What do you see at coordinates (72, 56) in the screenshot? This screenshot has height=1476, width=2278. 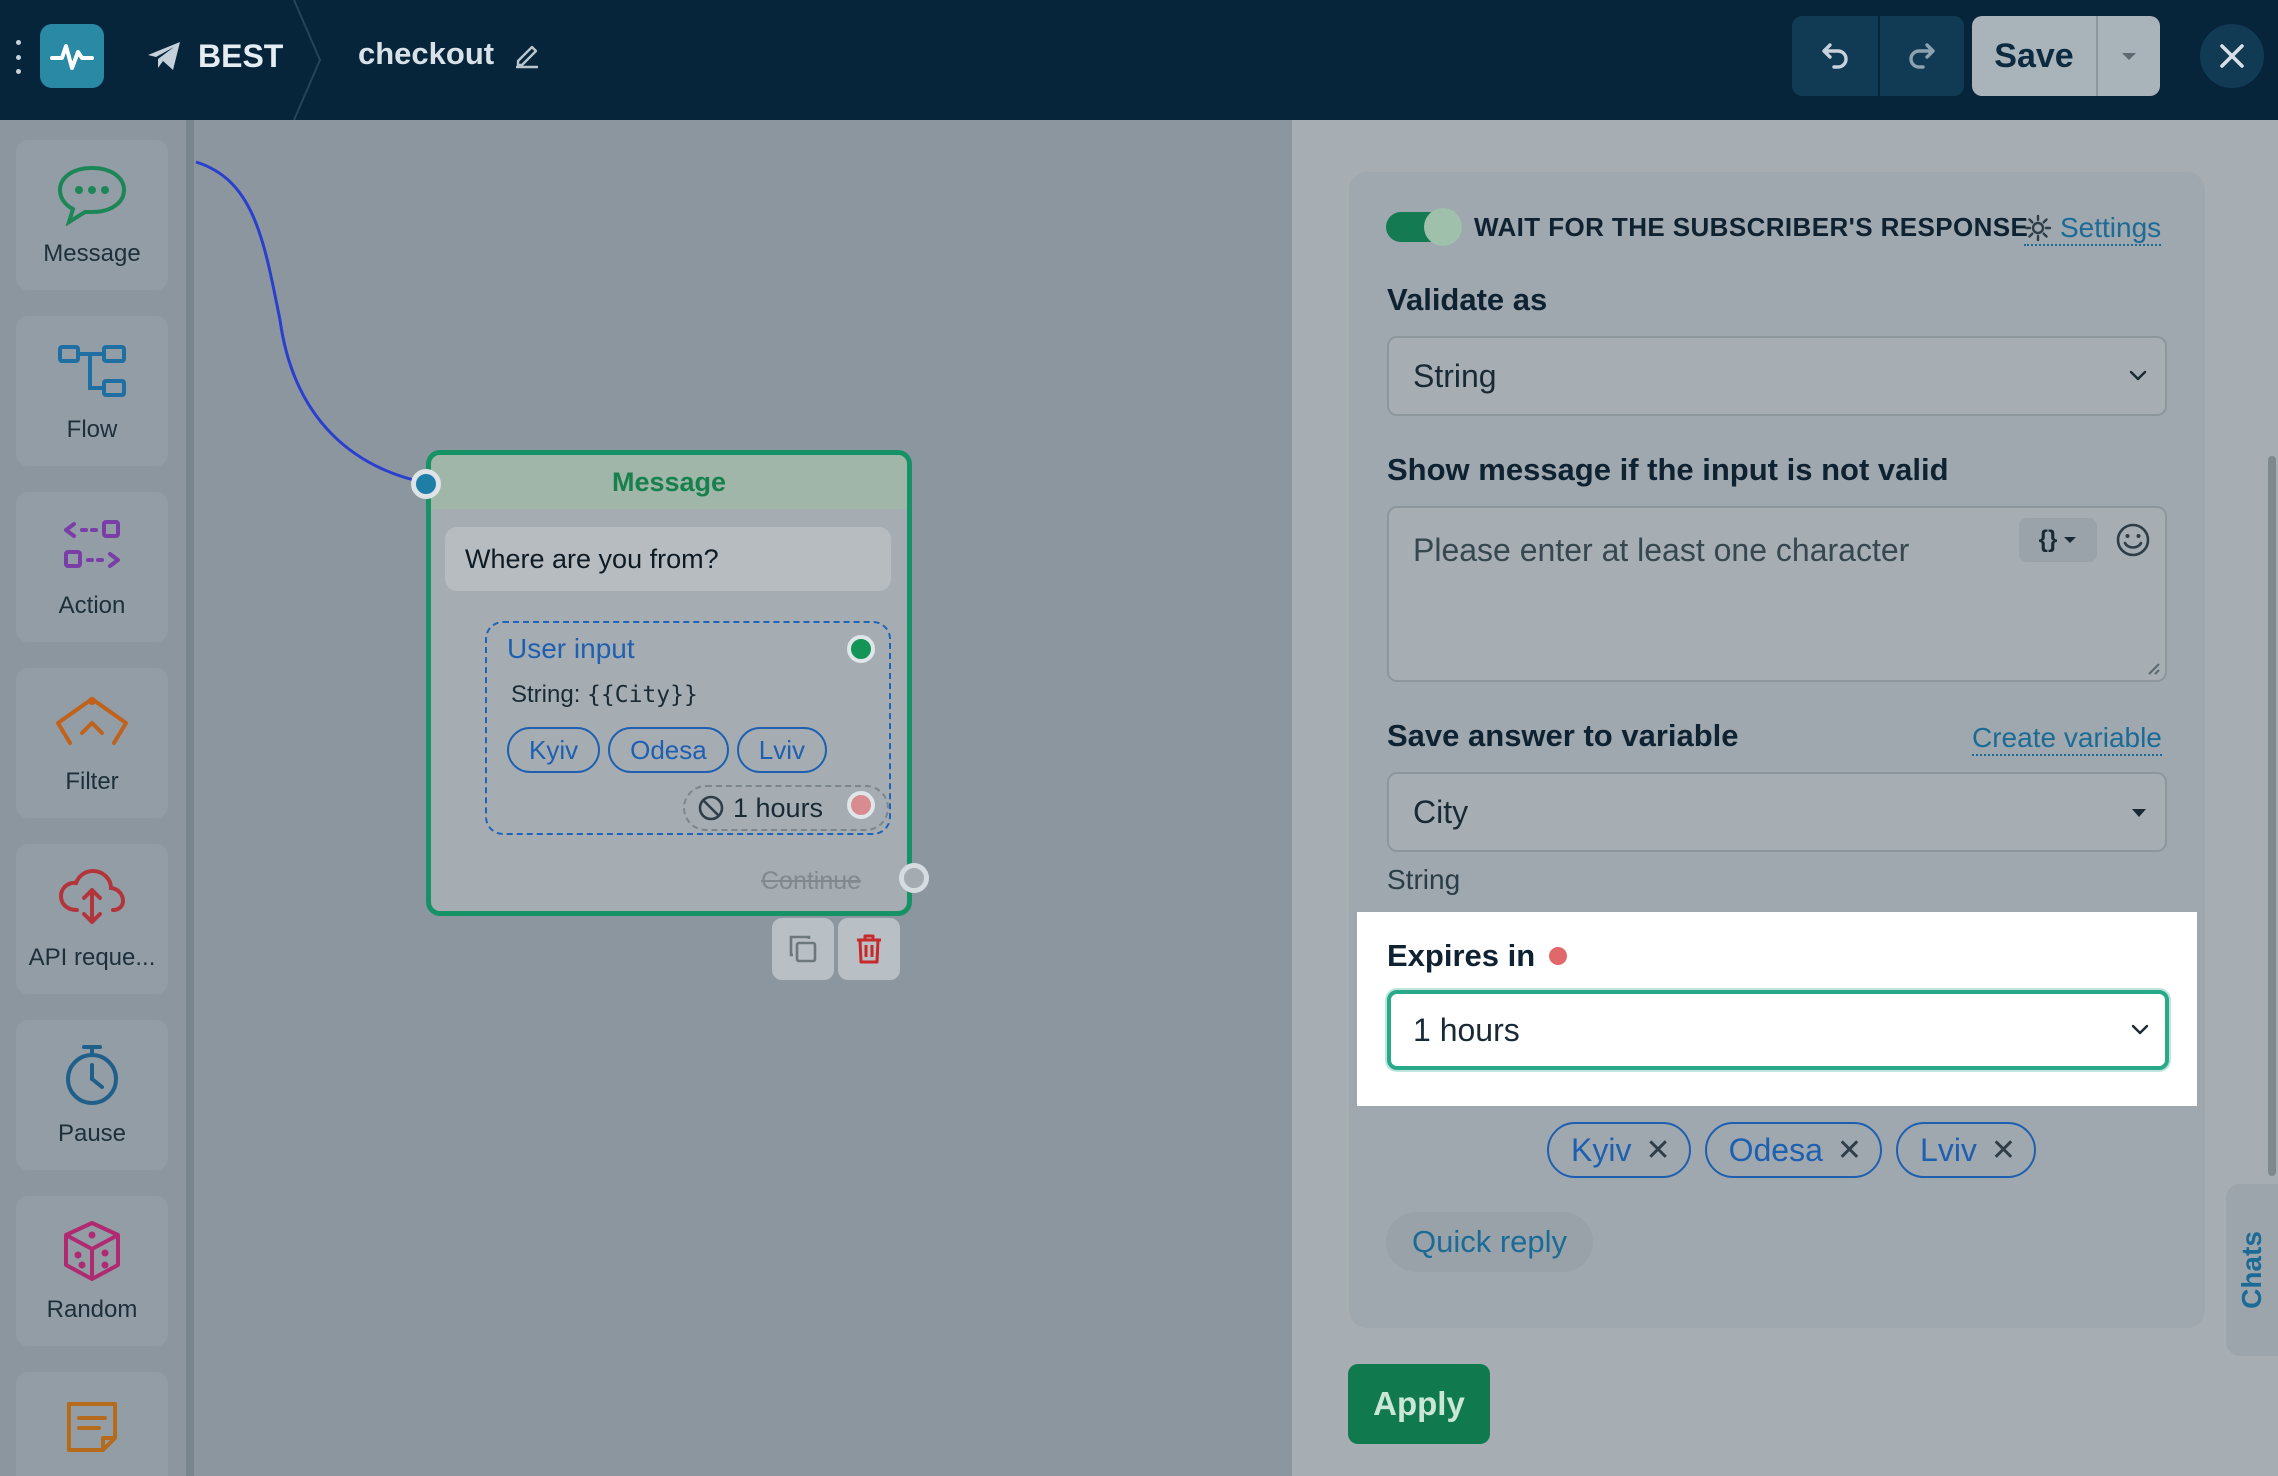 I see `app-logo-icon` at bounding box center [72, 56].